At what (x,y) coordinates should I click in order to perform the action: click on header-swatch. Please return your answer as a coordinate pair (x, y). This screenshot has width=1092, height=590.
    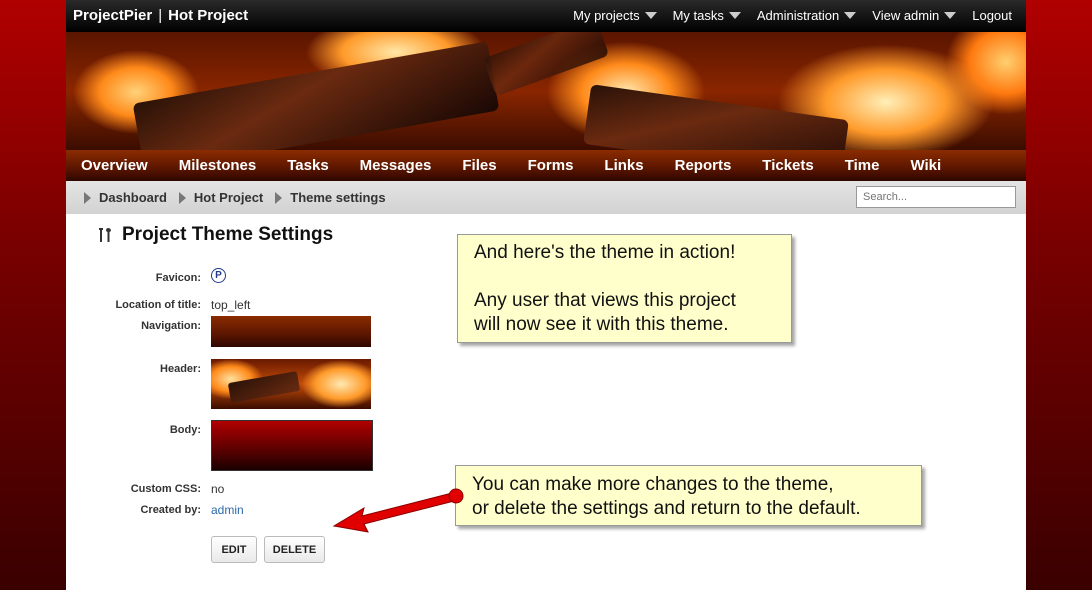
    Looking at the image, I should click on (291, 384).